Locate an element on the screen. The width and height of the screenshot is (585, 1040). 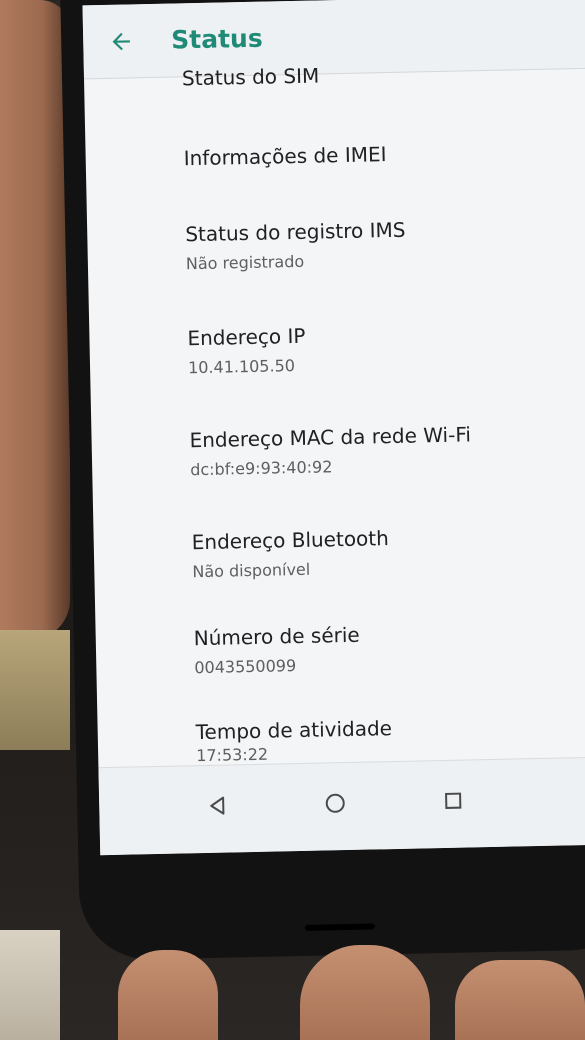
item-title: Status do registro IMS is located at coordinates (295, 232).